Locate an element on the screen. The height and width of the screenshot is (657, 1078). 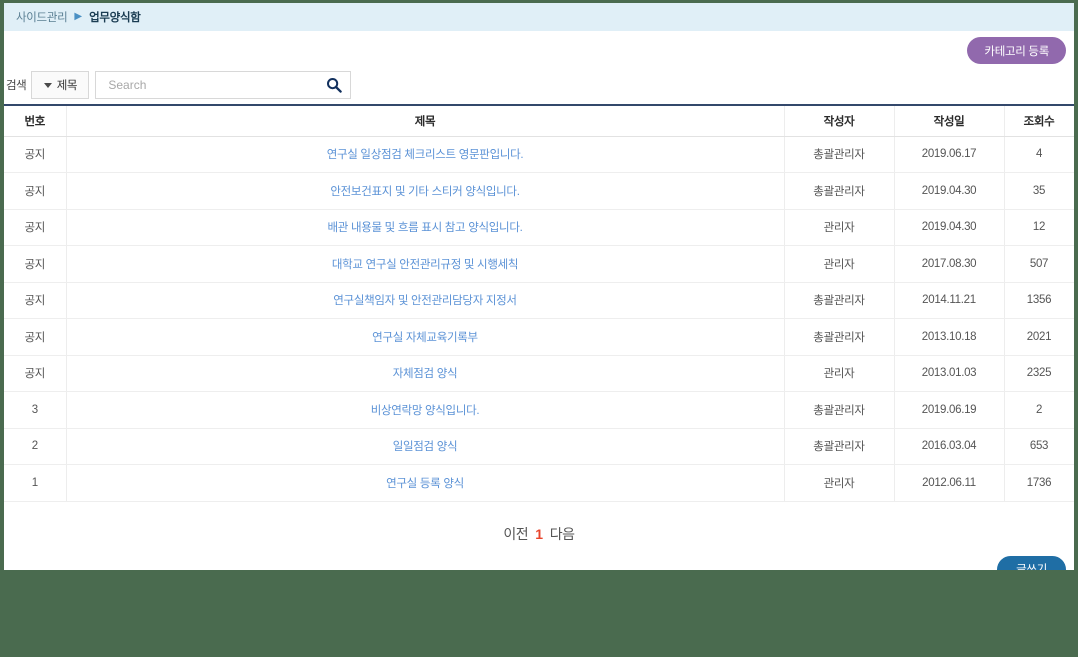
row-title-cell: 자체점검 양식 is located at coordinates (425, 373).